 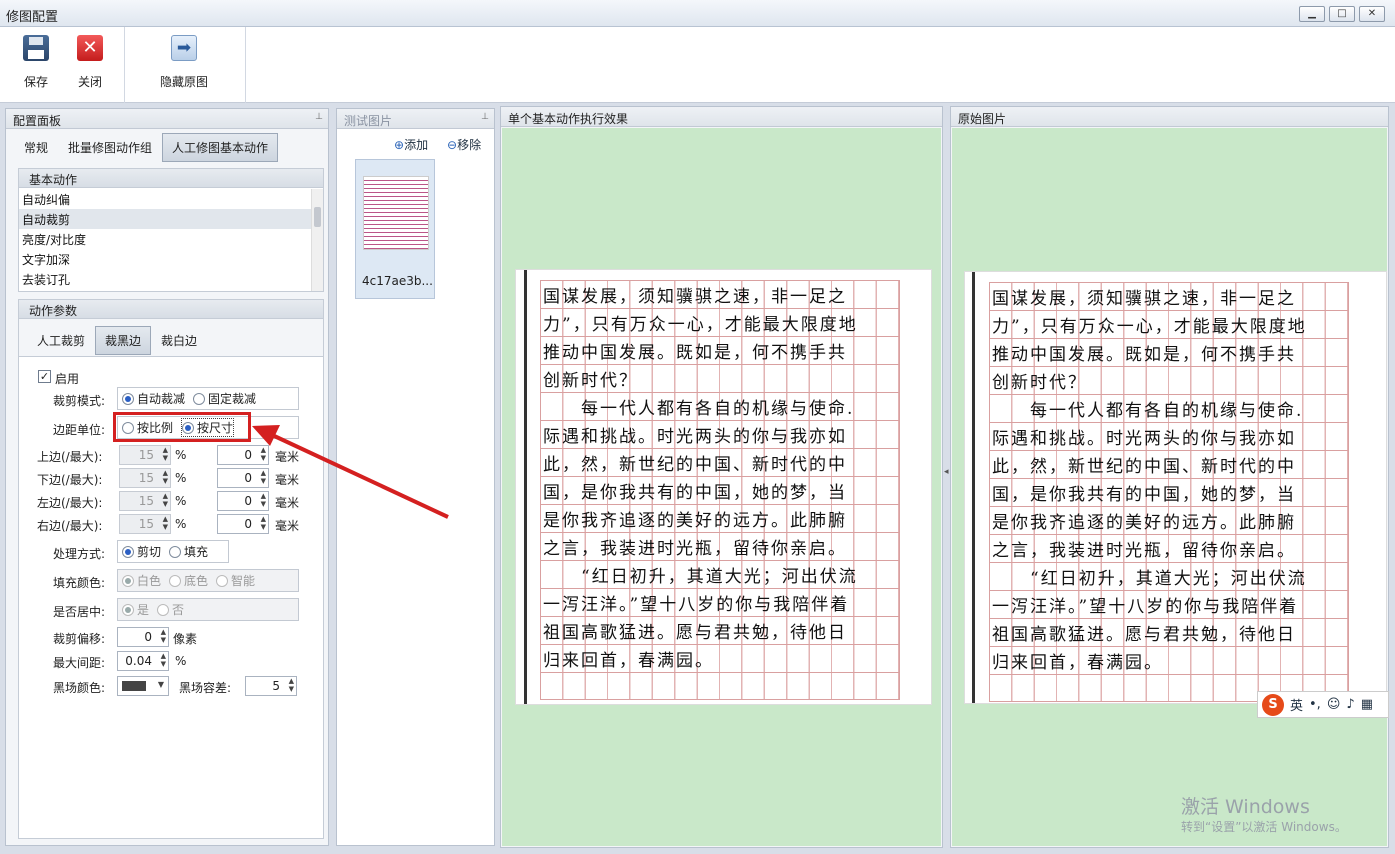 I want to click on add-icon: ⊕, so click(x=399, y=145).